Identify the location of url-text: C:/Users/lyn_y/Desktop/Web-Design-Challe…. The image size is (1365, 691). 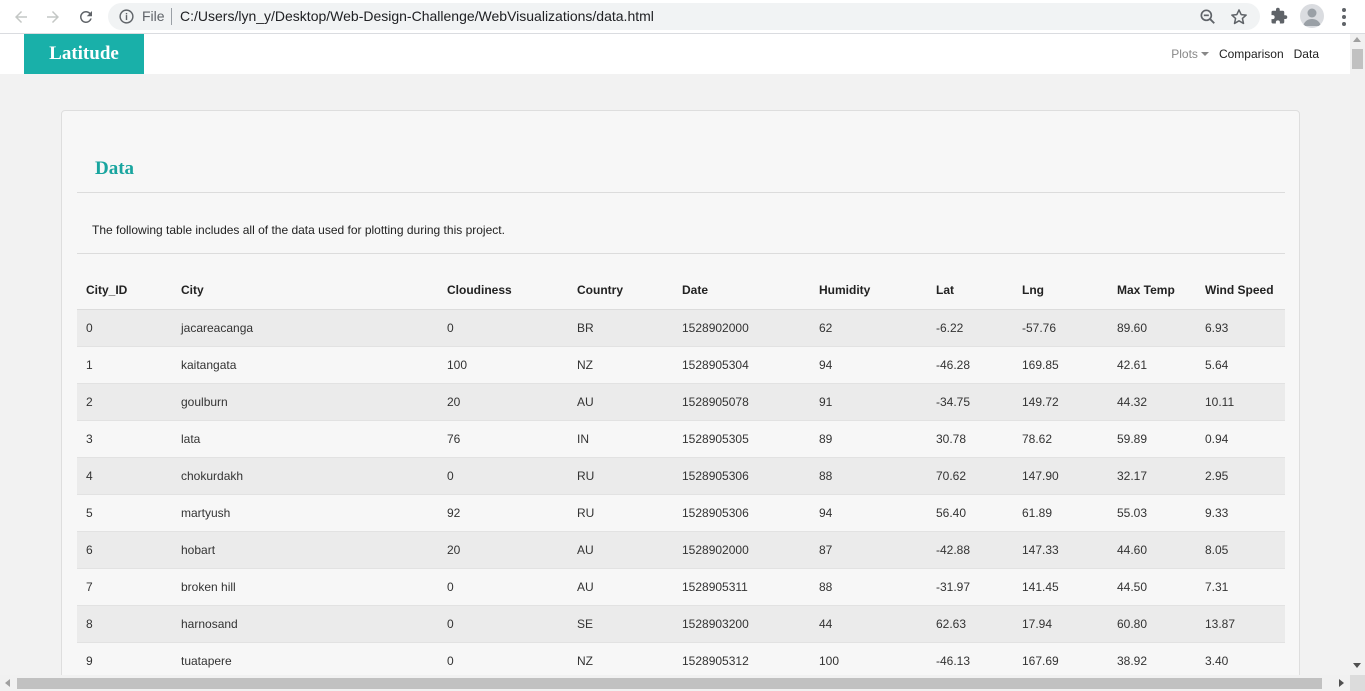
(417, 16).